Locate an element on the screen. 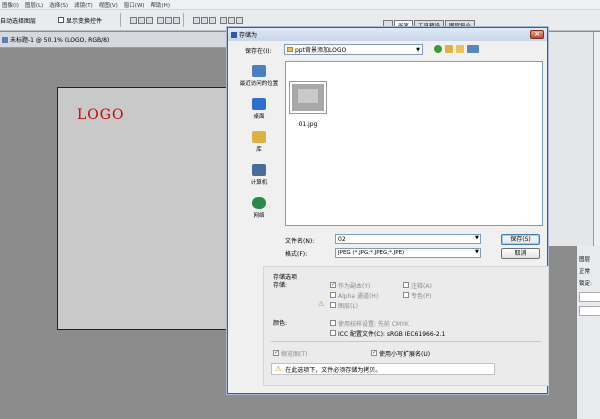 This screenshot has width=600, height=419. save-in-label: 保存在(I): is located at coordinates (258, 51).